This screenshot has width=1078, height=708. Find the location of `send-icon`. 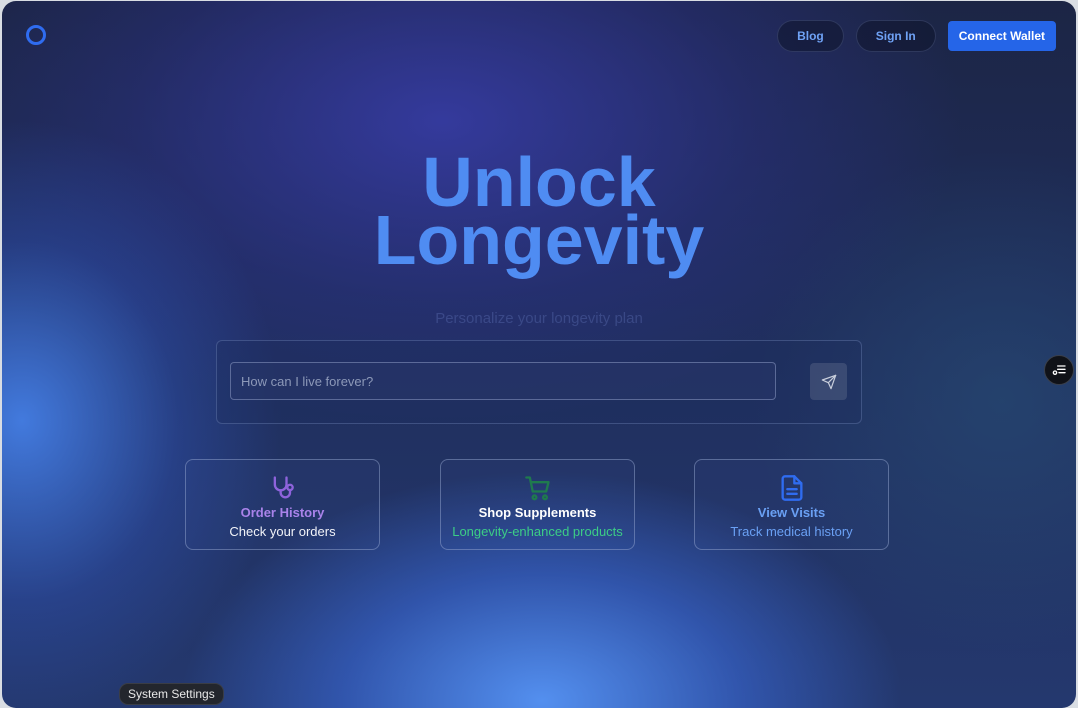

send-icon is located at coordinates (828, 381).